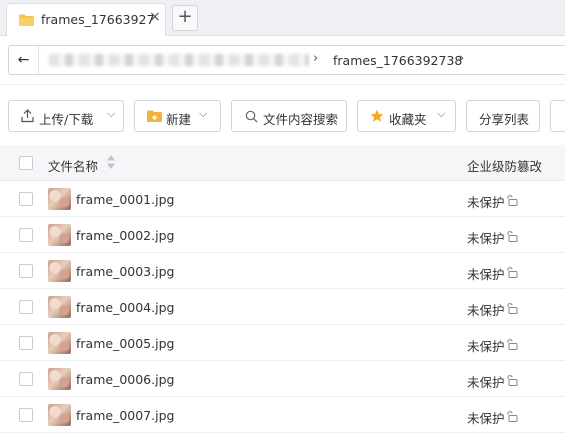  I want to click on search-icon, so click(251, 116).